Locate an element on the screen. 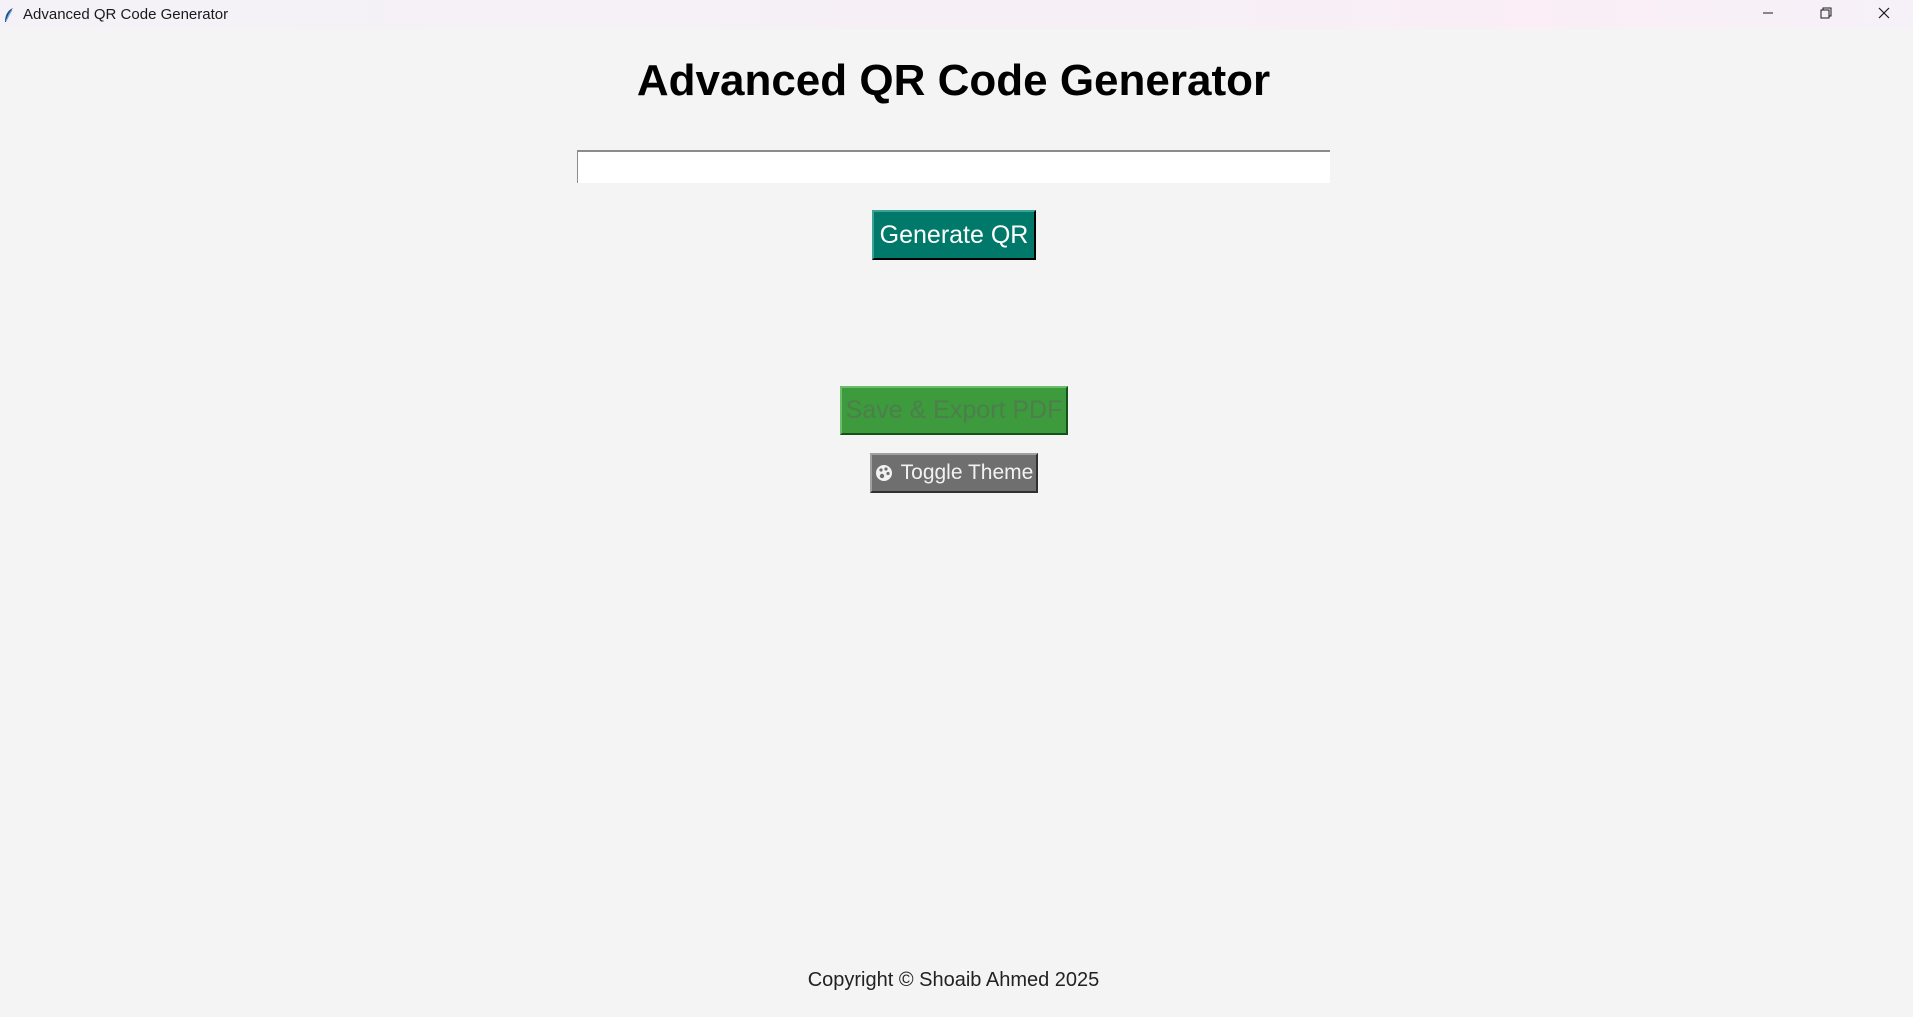 The height and width of the screenshot is (1017, 1913). window-controls is located at coordinates (1826, 14).